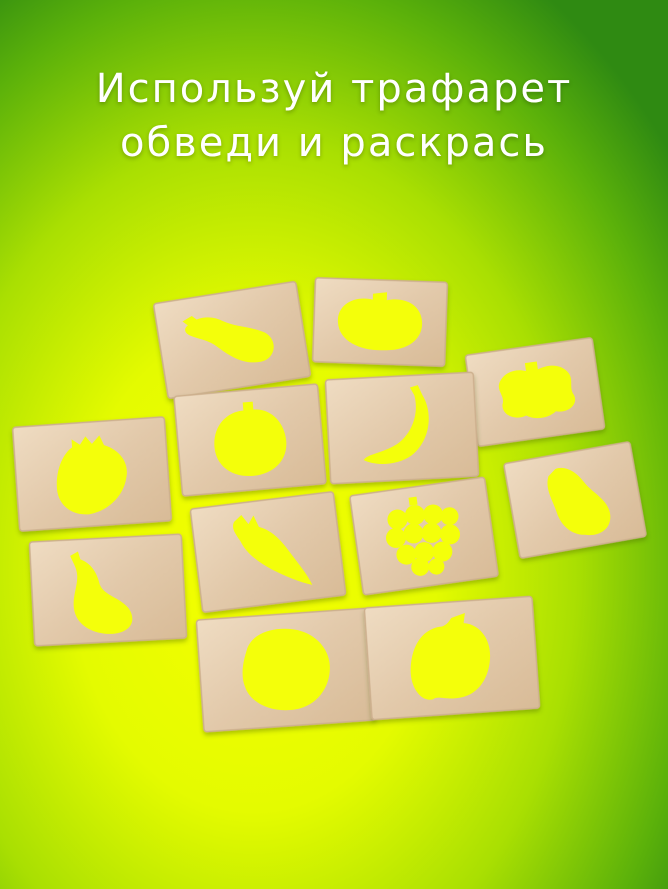 This screenshot has height=889, width=668. Describe the element at coordinates (452, 658) in the screenshot. I see `stencil-card-apple` at that location.